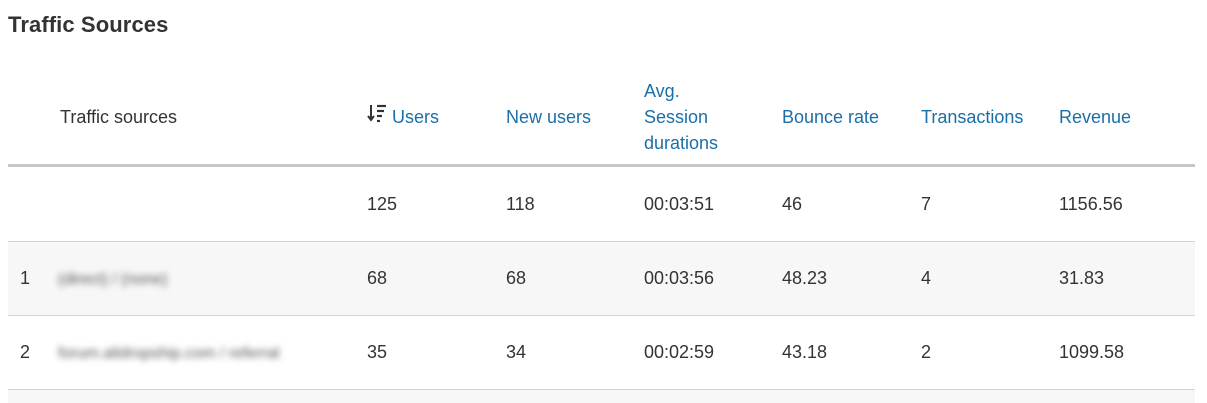 The image size is (1207, 403). What do you see at coordinates (187, 203) in the screenshot?
I see `totals-label-cell` at bounding box center [187, 203].